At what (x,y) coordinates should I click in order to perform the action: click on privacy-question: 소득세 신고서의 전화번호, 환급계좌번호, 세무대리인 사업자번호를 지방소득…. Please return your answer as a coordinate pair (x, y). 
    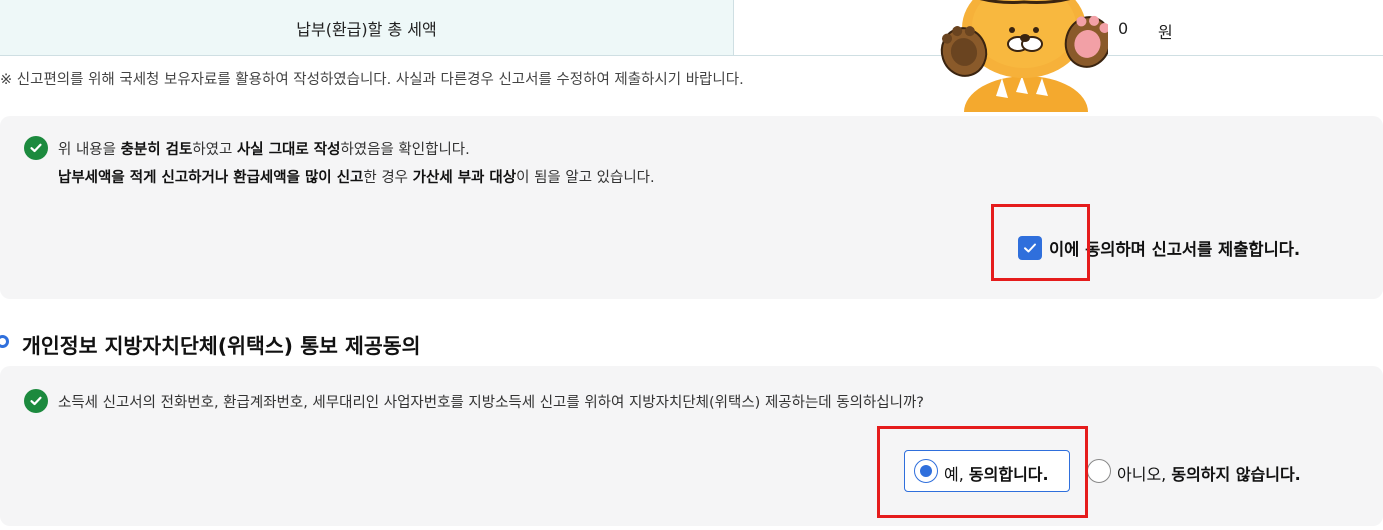
    Looking at the image, I should click on (491, 403).